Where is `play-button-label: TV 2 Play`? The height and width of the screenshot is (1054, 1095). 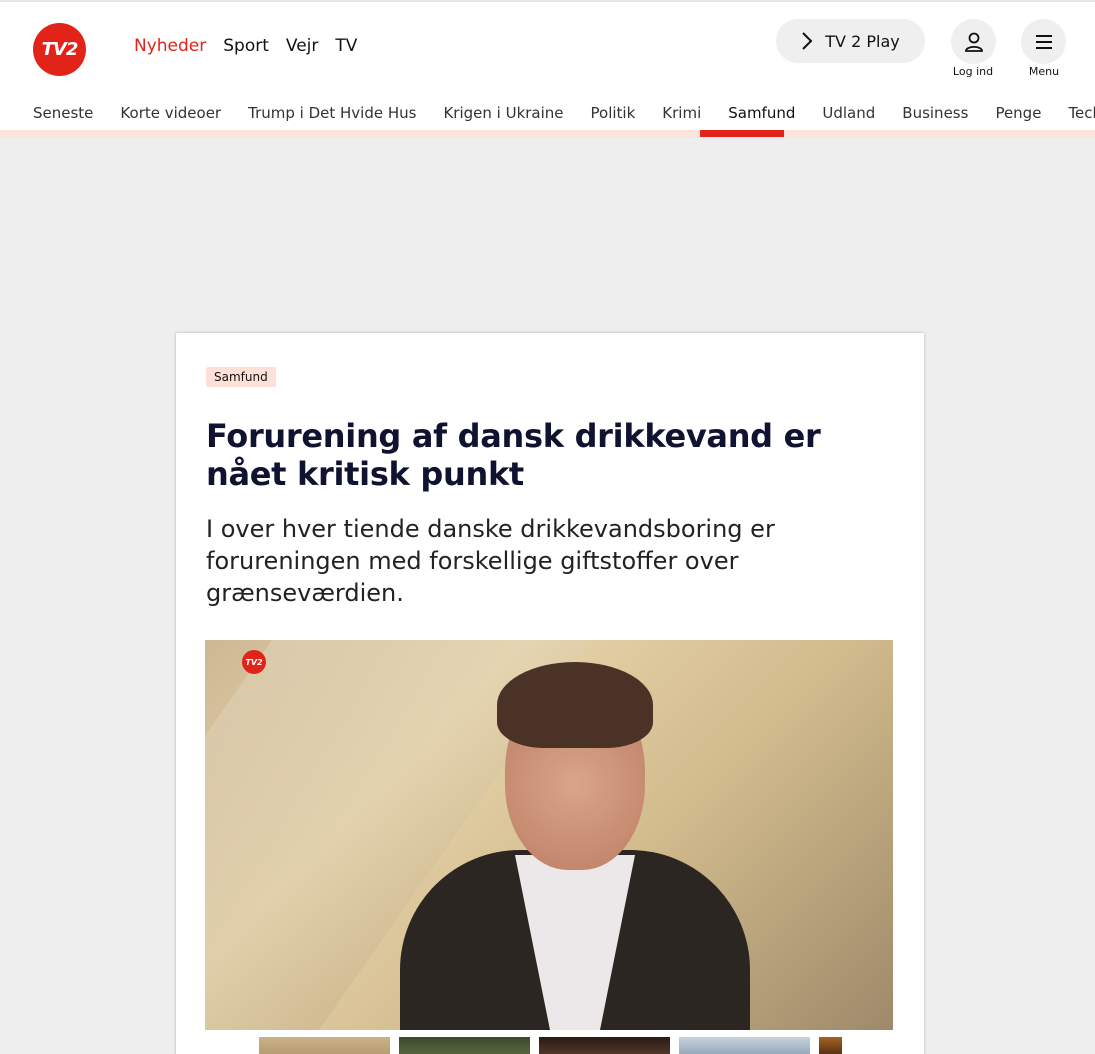
play-button-label: TV 2 Play is located at coordinates (862, 41).